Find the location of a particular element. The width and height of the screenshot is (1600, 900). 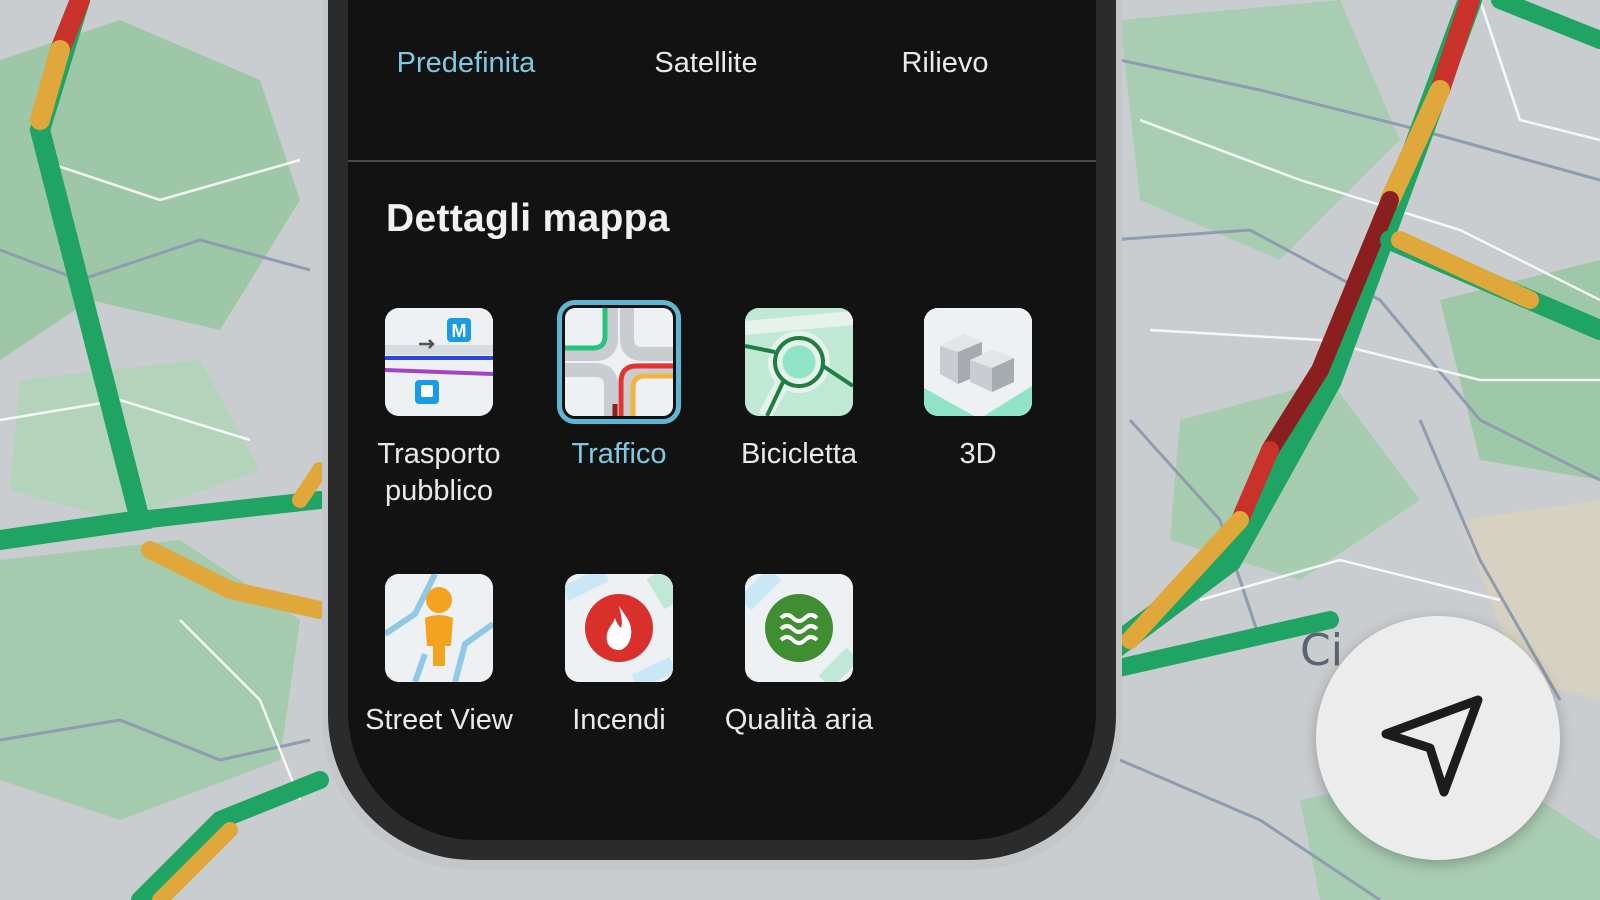

navigate-button is located at coordinates (1438, 738).